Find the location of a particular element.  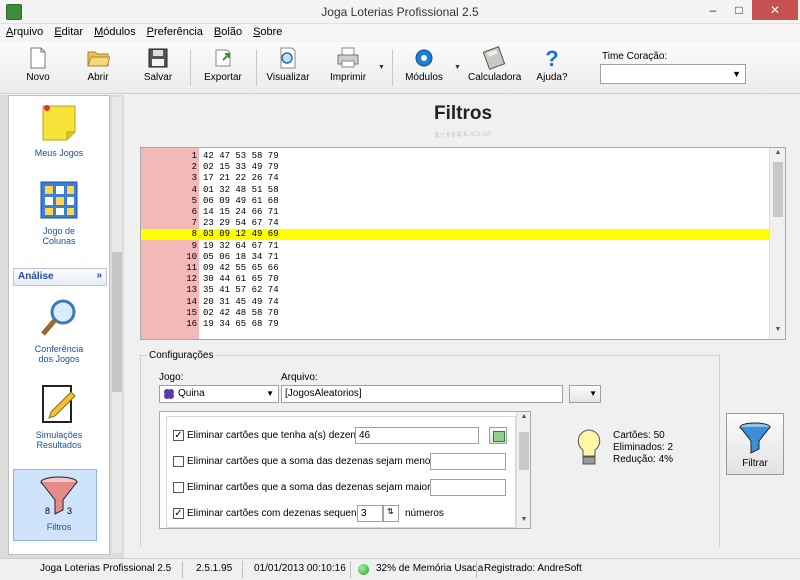

exportar-button: Exportar is located at coordinates (223, 69).